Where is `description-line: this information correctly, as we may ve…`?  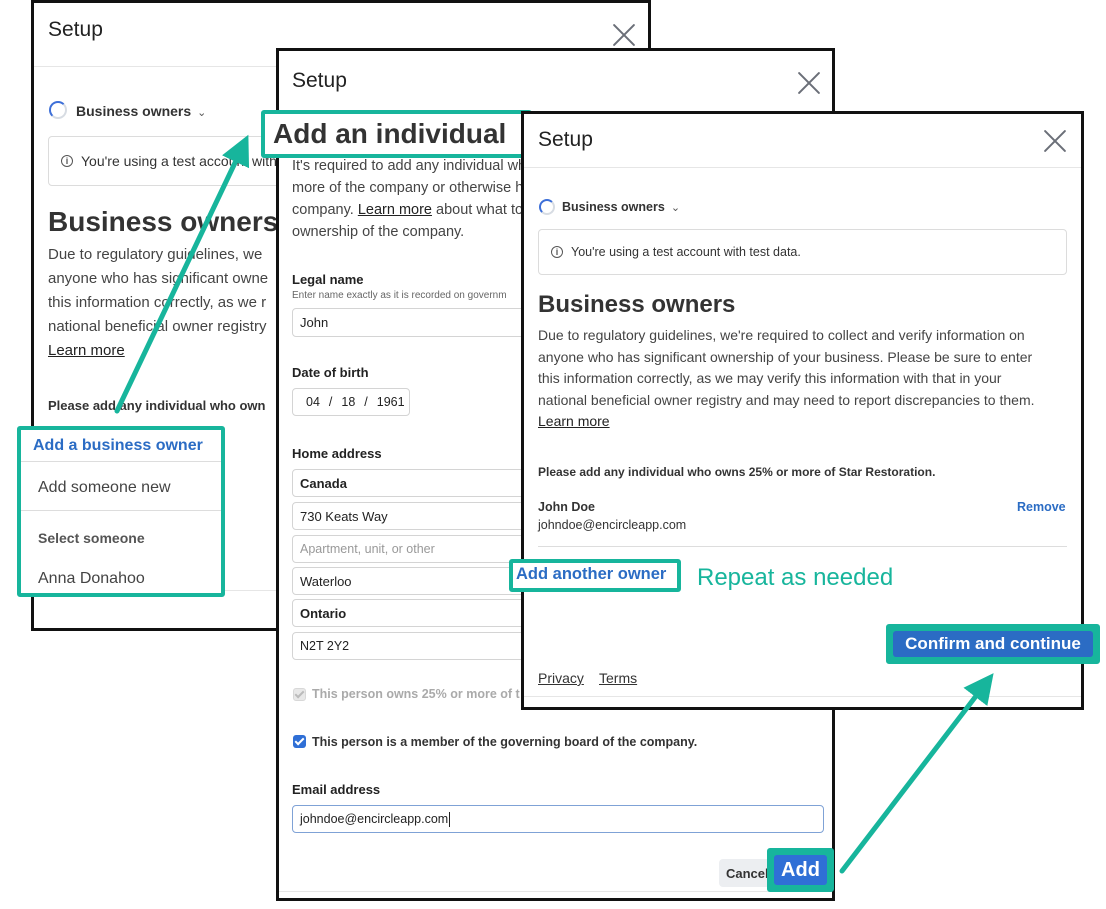 description-line: this information correctly, as we may ve… is located at coordinates (770, 378).